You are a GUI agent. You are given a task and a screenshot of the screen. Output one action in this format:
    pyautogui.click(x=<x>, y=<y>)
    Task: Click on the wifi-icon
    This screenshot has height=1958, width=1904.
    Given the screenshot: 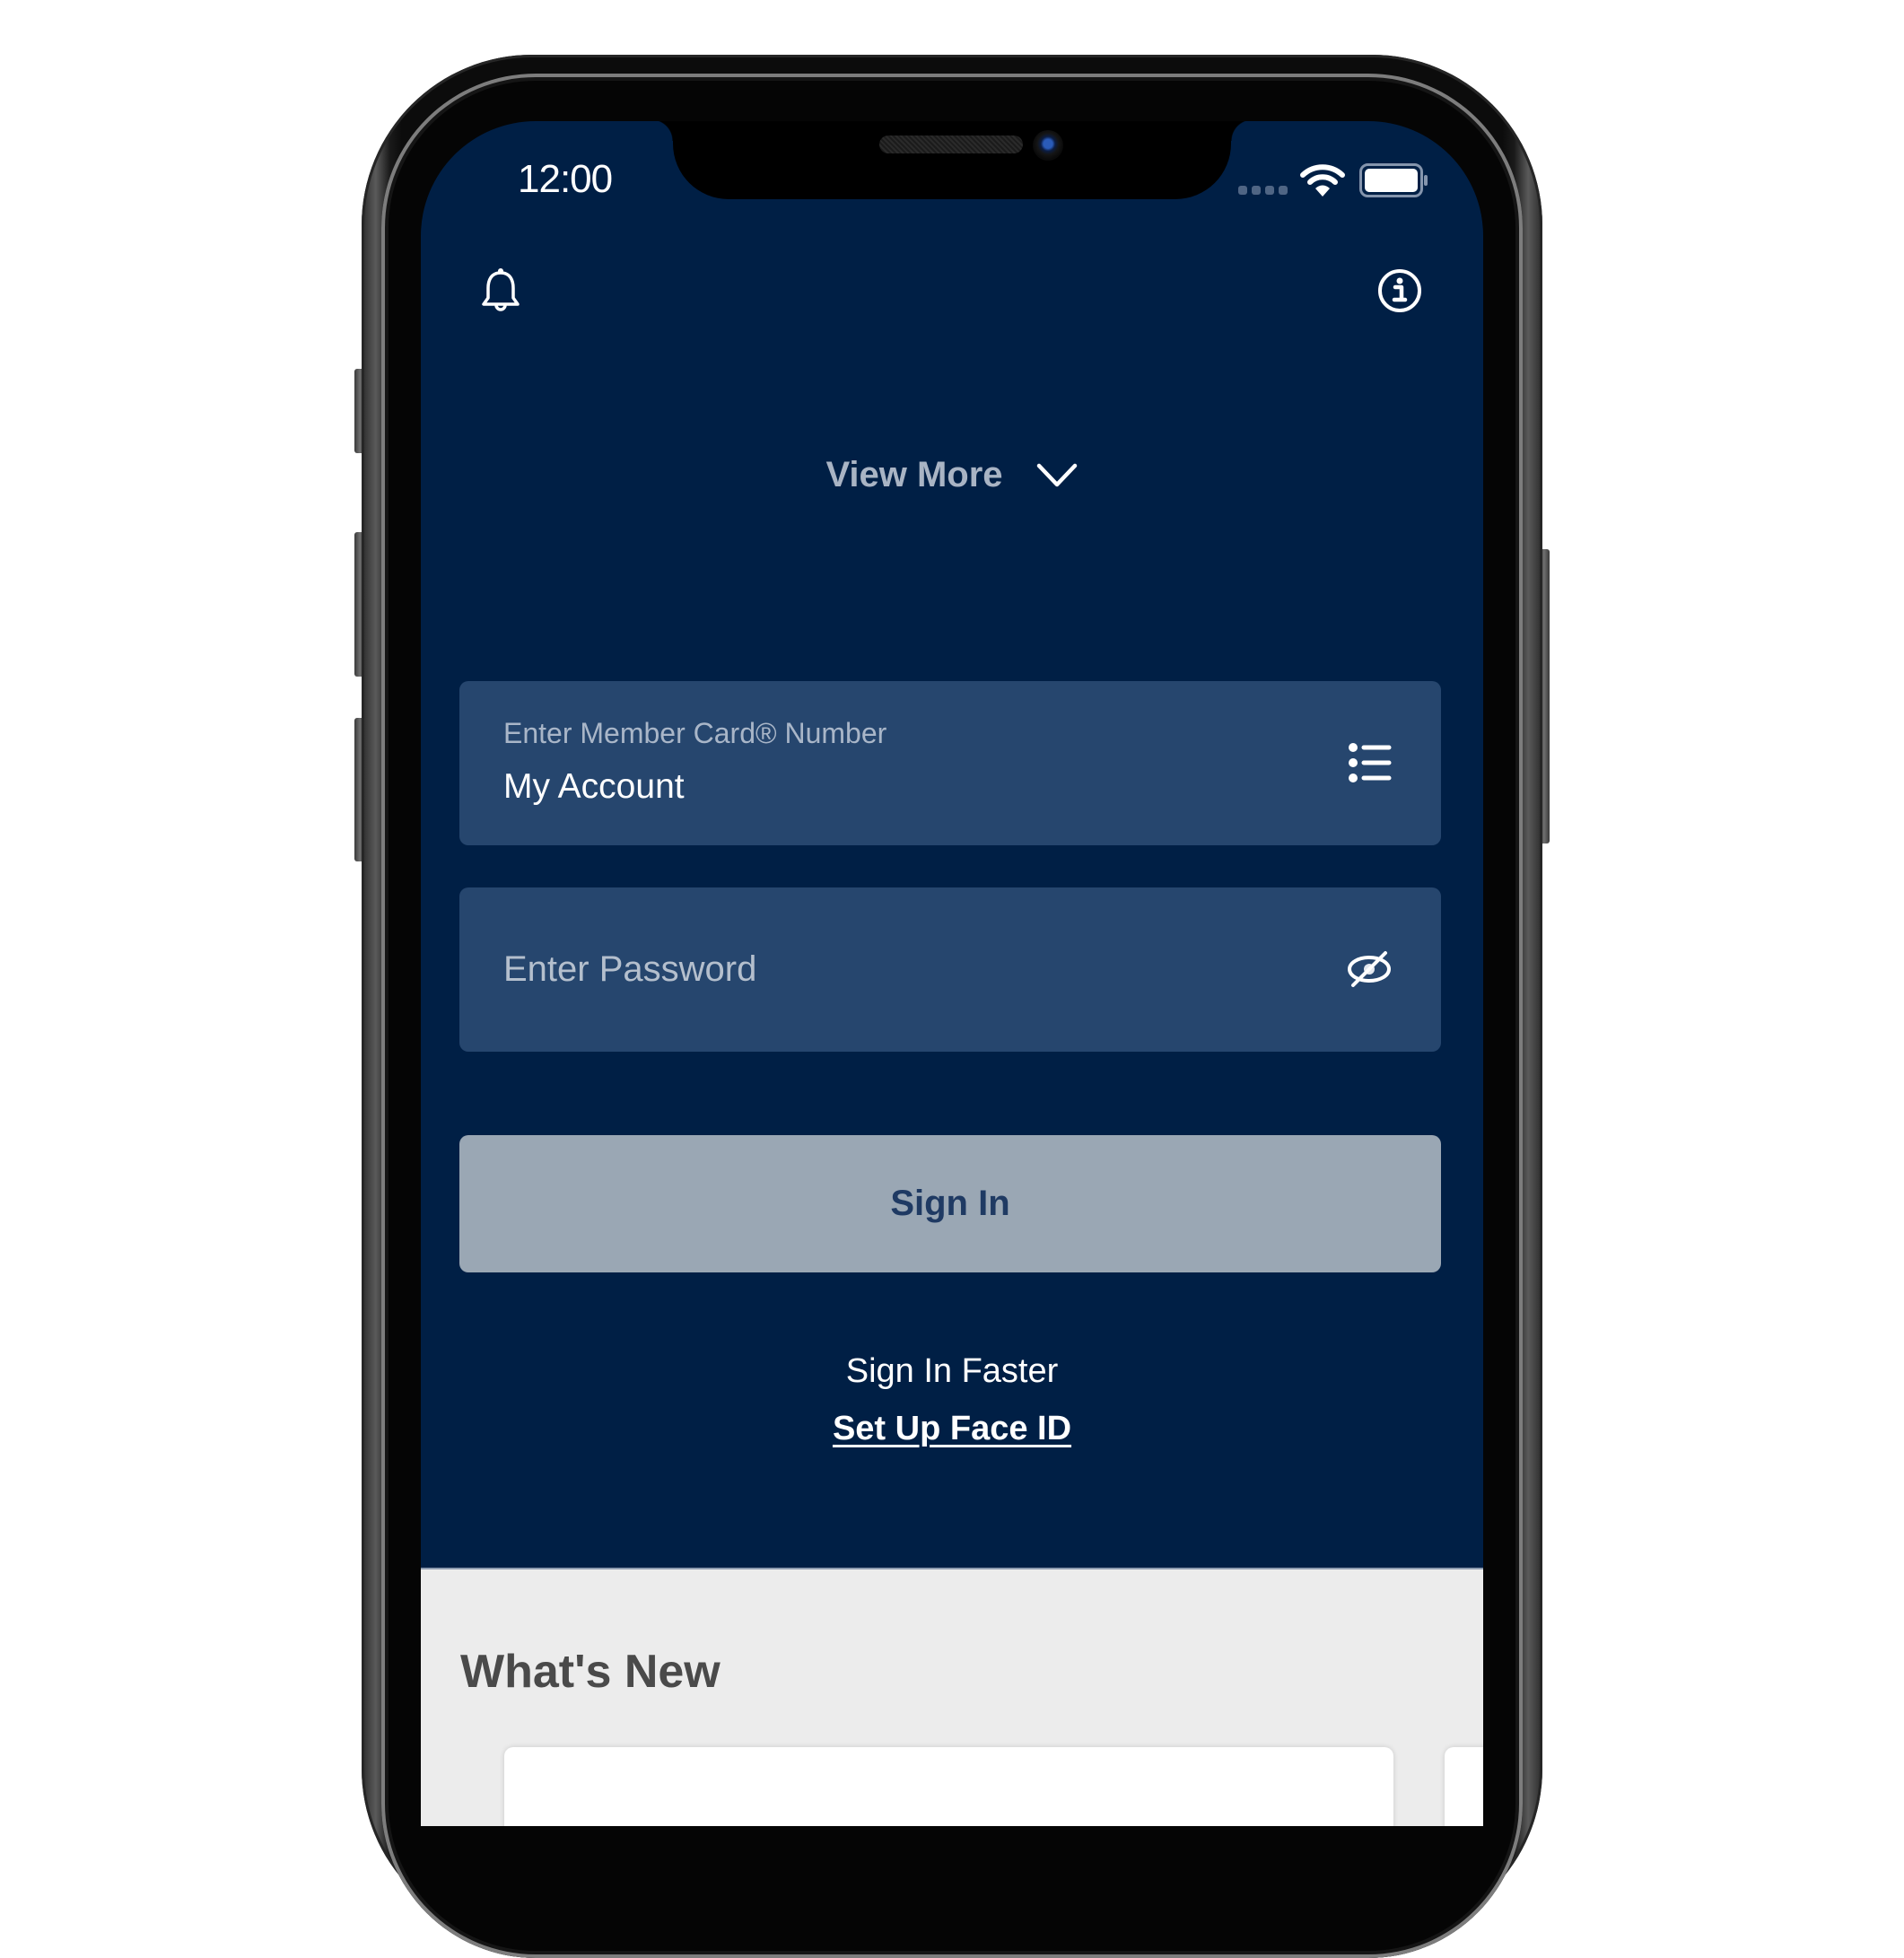 What is the action you would take?
    pyautogui.click(x=1322, y=180)
    